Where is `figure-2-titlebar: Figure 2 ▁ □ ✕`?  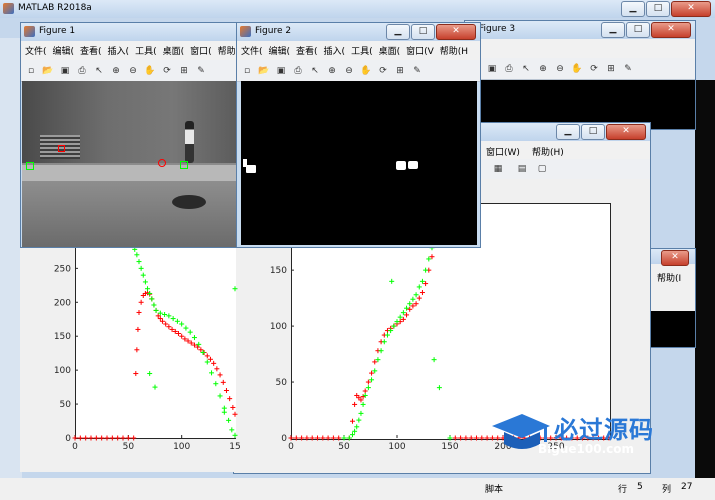 figure-2-titlebar: Figure 2 ▁ □ ✕ is located at coordinates (358, 32).